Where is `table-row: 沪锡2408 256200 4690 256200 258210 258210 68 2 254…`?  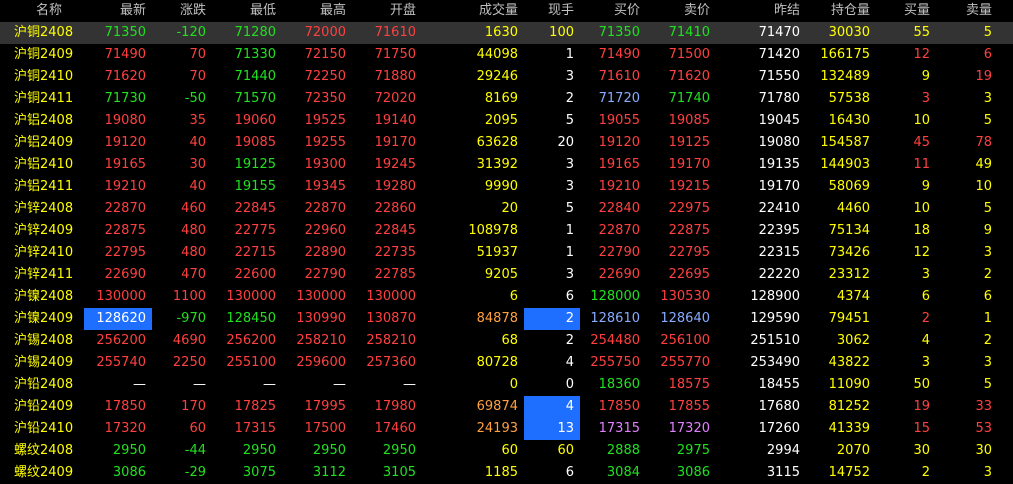 table-row: 沪锡2408 256200 4690 256200 258210 258210 68 2 254… is located at coordinates (506, 341).